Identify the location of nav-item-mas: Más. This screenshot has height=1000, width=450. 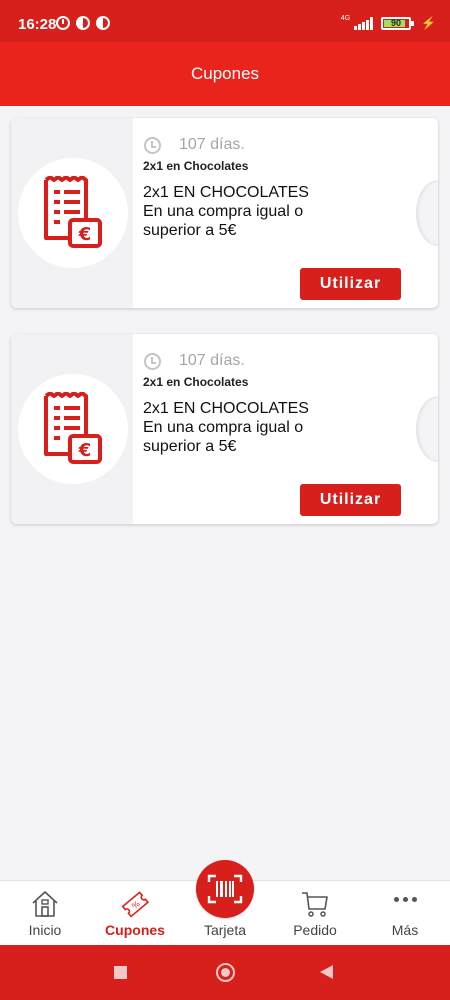
(405, 913).